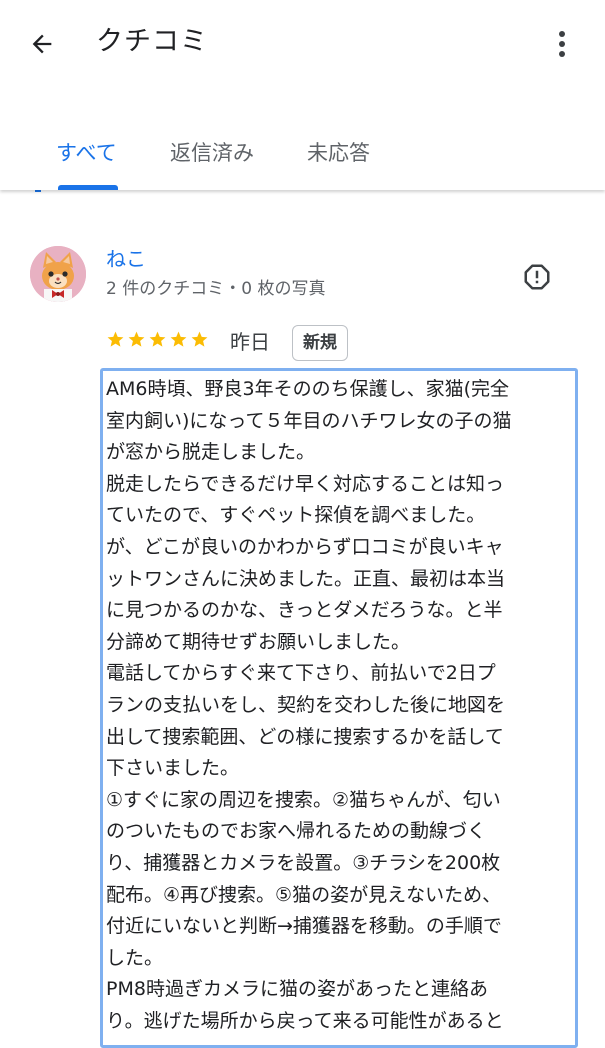 Image resolution: width=605 pixels, height=1048 pixels. Describe the element at coordinates (305, 736) in the screenshot. I see `review-text-line: 出して捜索範囲、どの様に捜索するかを話して` at that location.